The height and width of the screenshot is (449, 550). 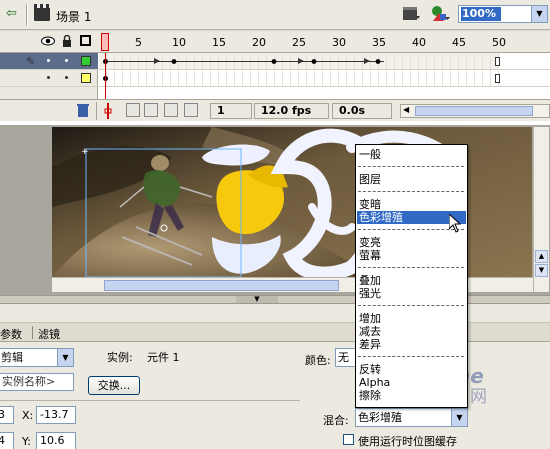 I want to click on modify-onion-markers-icon, so click(x=191, y=110).